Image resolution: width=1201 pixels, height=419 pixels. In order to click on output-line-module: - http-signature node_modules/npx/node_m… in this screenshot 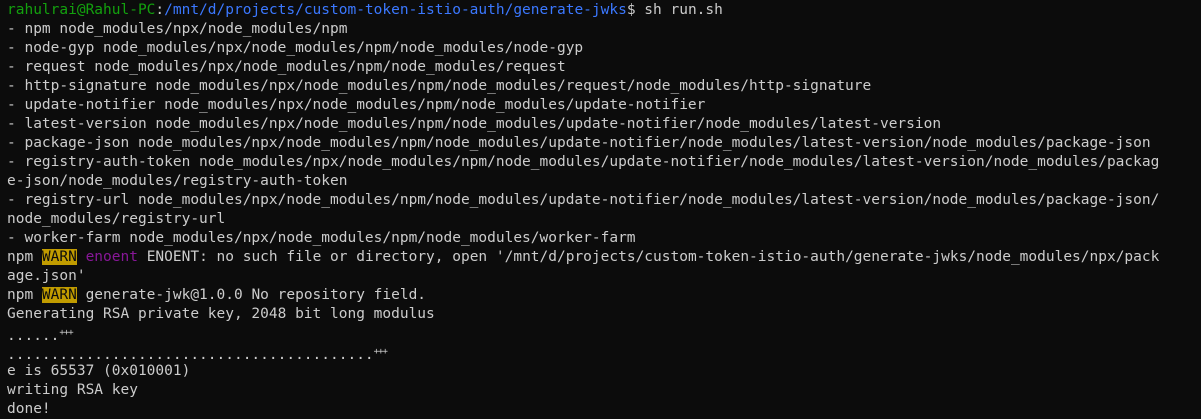, I will do `click(439, 86)`.